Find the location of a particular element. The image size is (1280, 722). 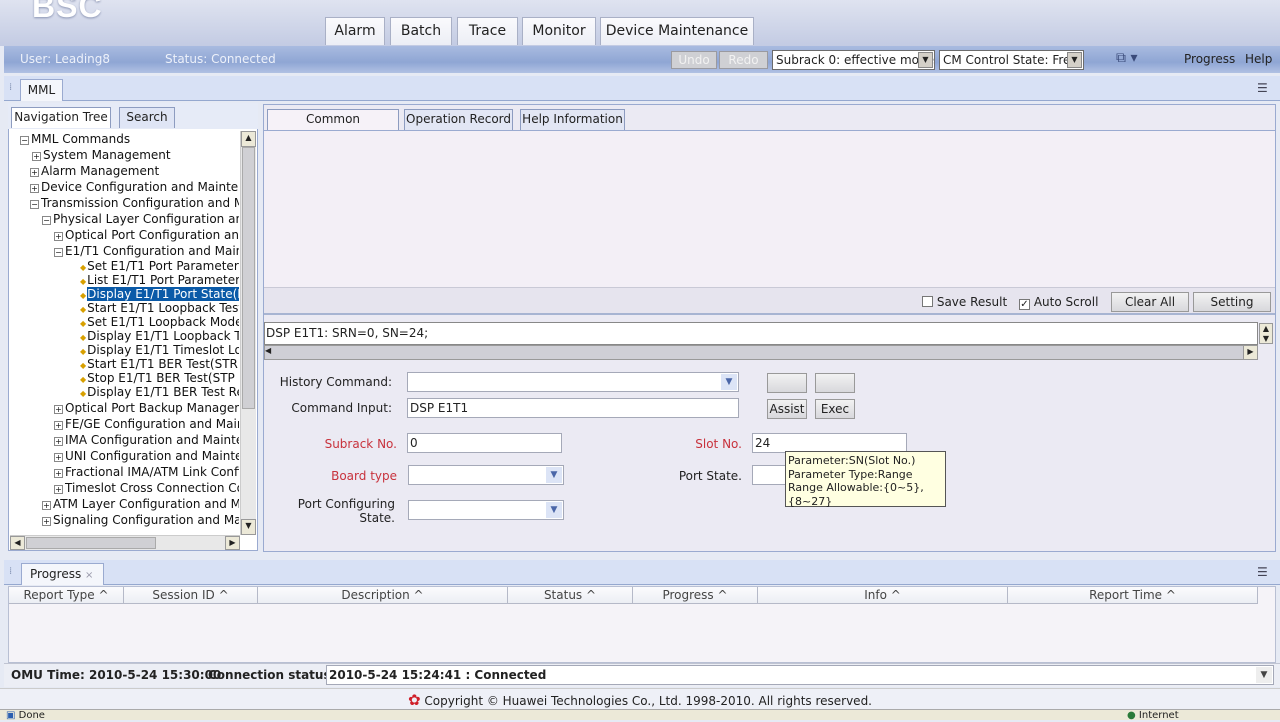

assist-button: Assist is located at coordinates (787, 409).